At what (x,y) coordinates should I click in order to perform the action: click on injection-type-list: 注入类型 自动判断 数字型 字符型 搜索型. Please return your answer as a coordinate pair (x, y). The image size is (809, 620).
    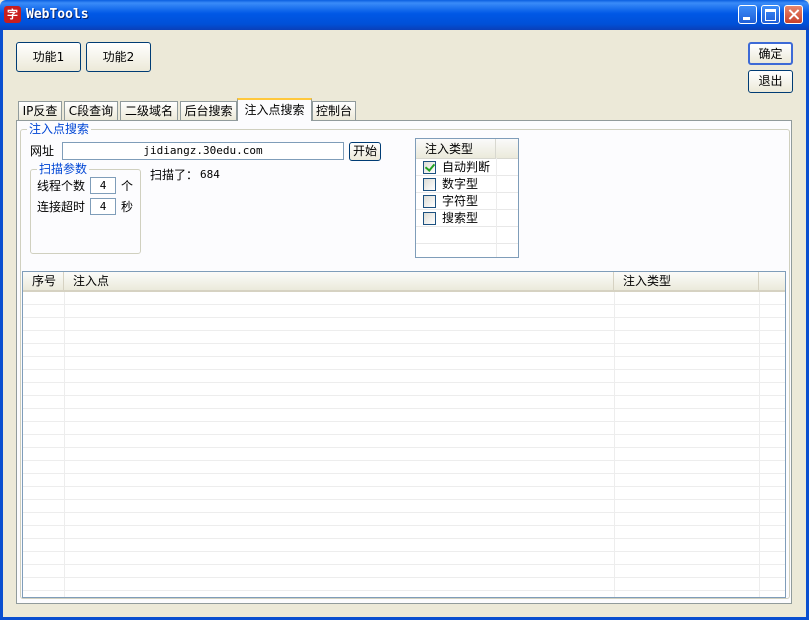
    Looking at the image, I should click on (467, 198).